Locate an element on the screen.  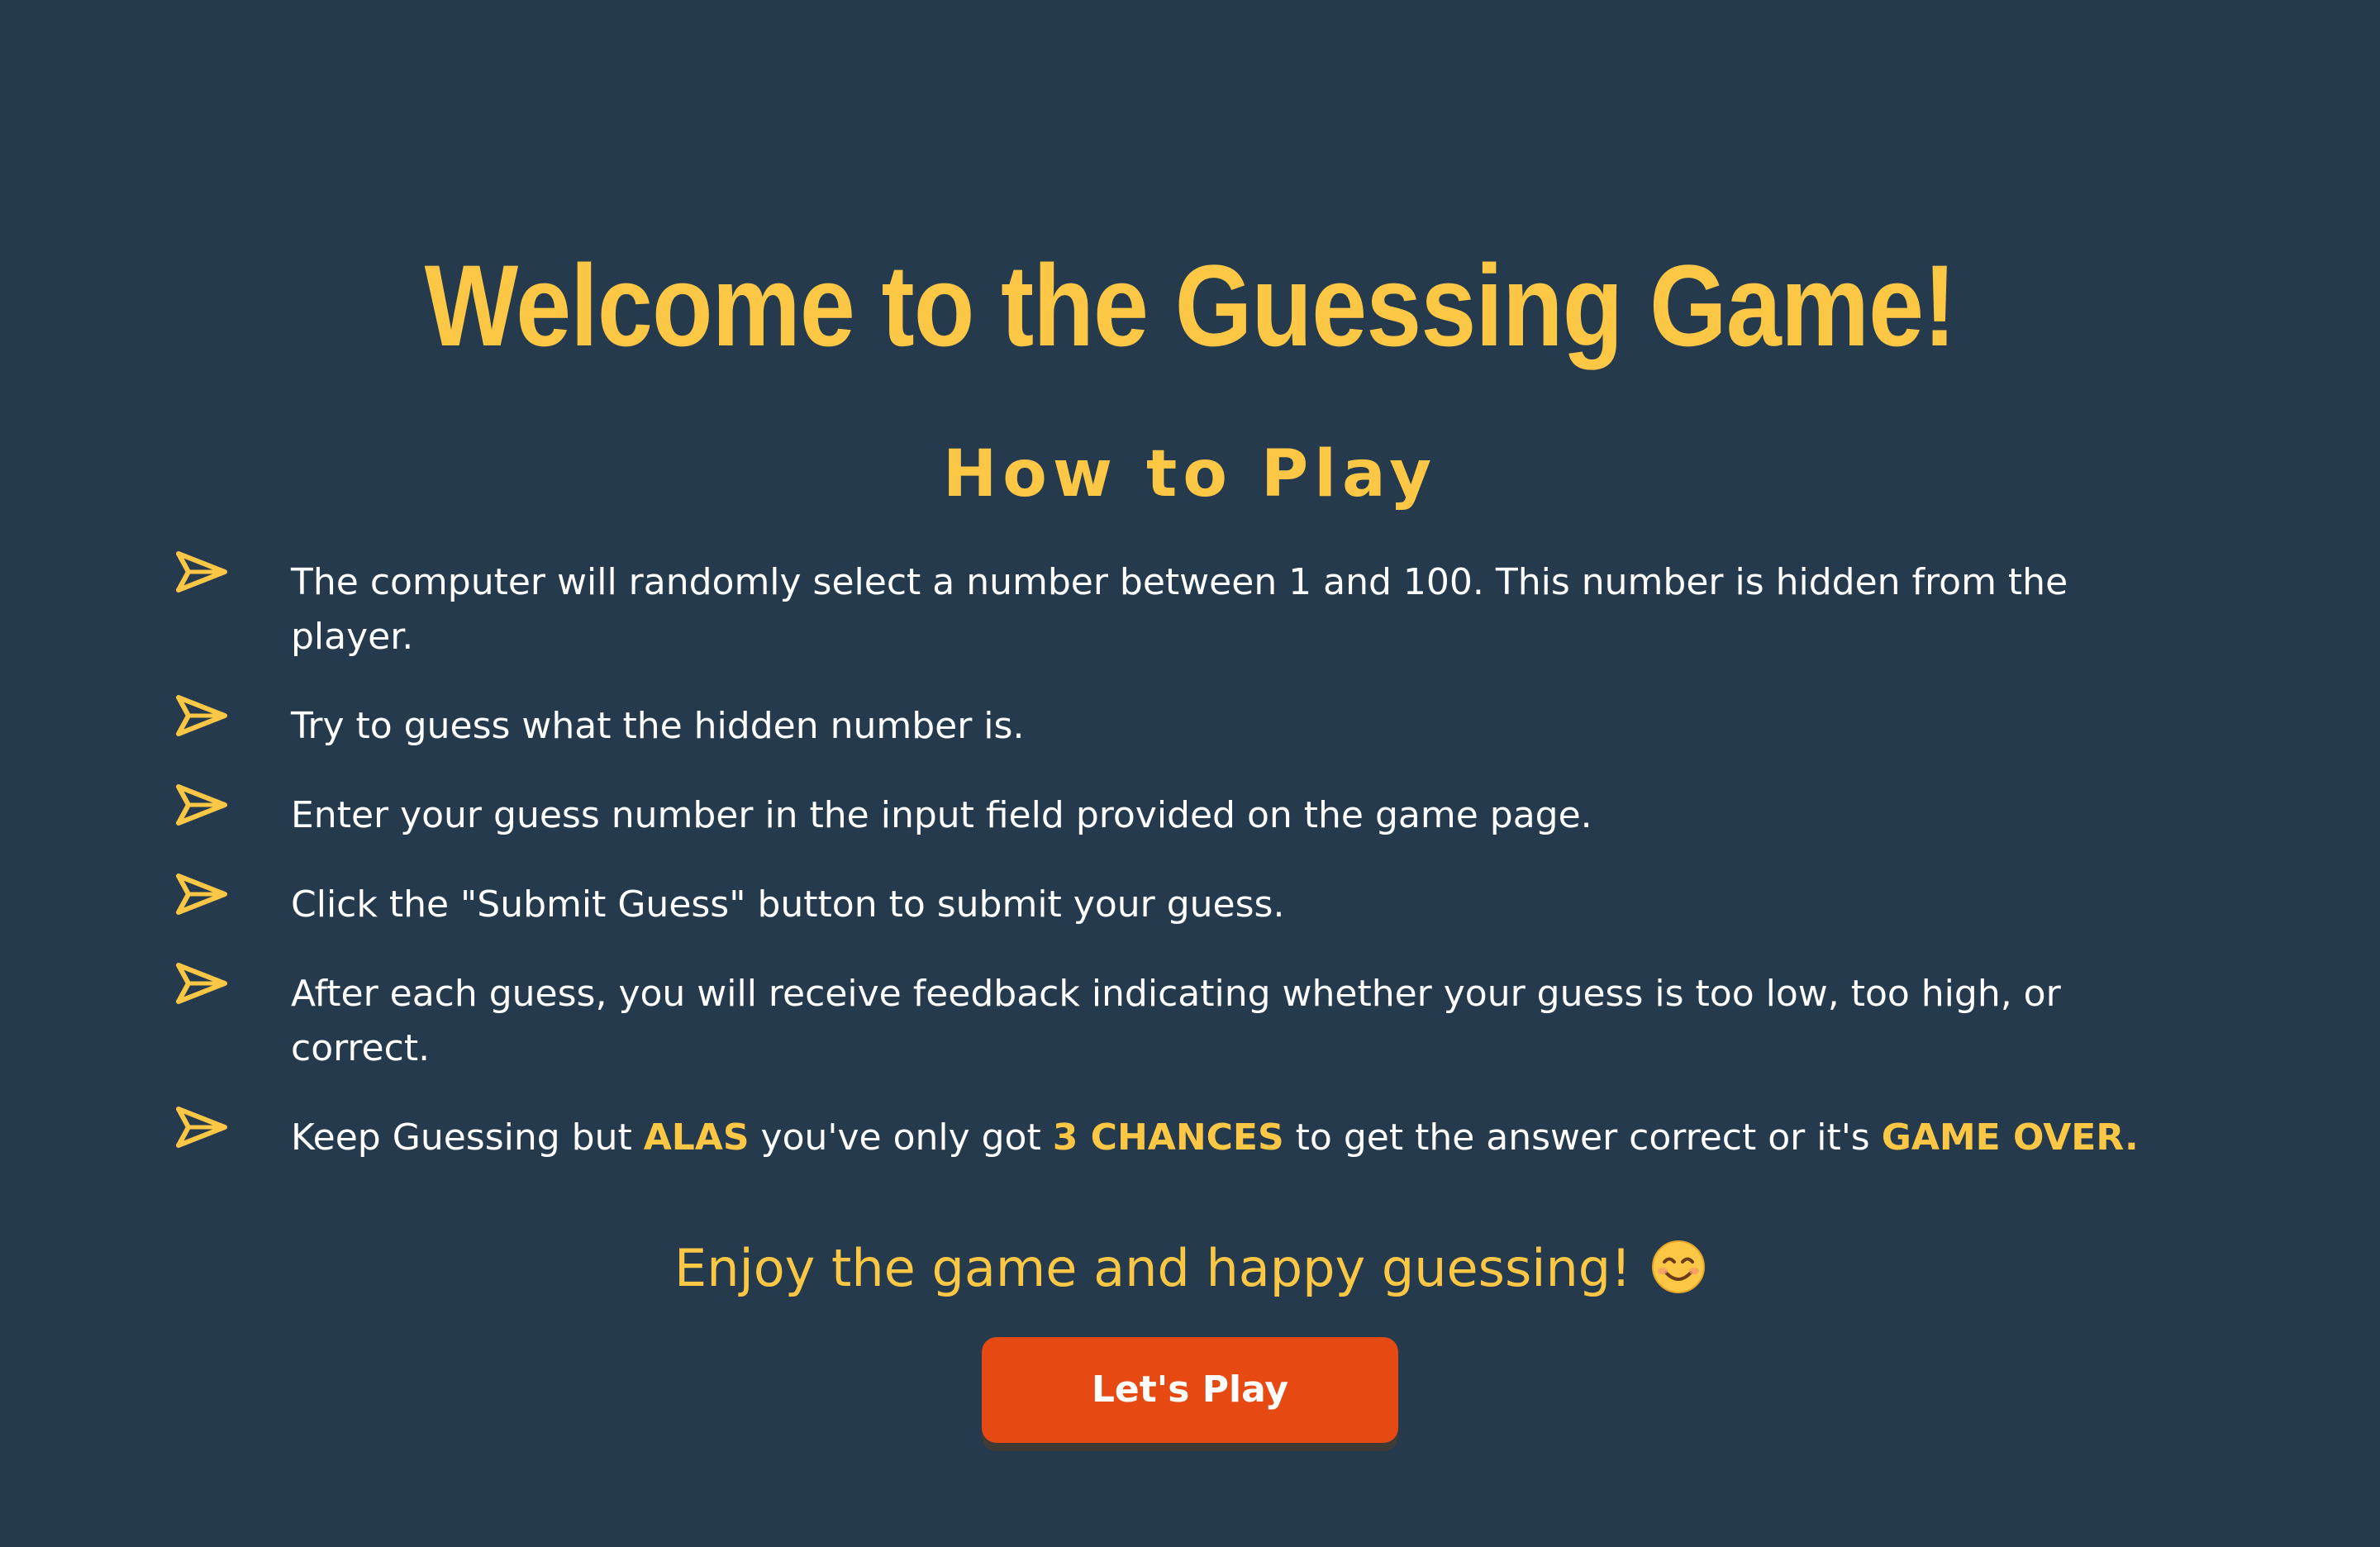
list-item: Try to guess what the hidden number is. is located at coordinates (1167, 724).